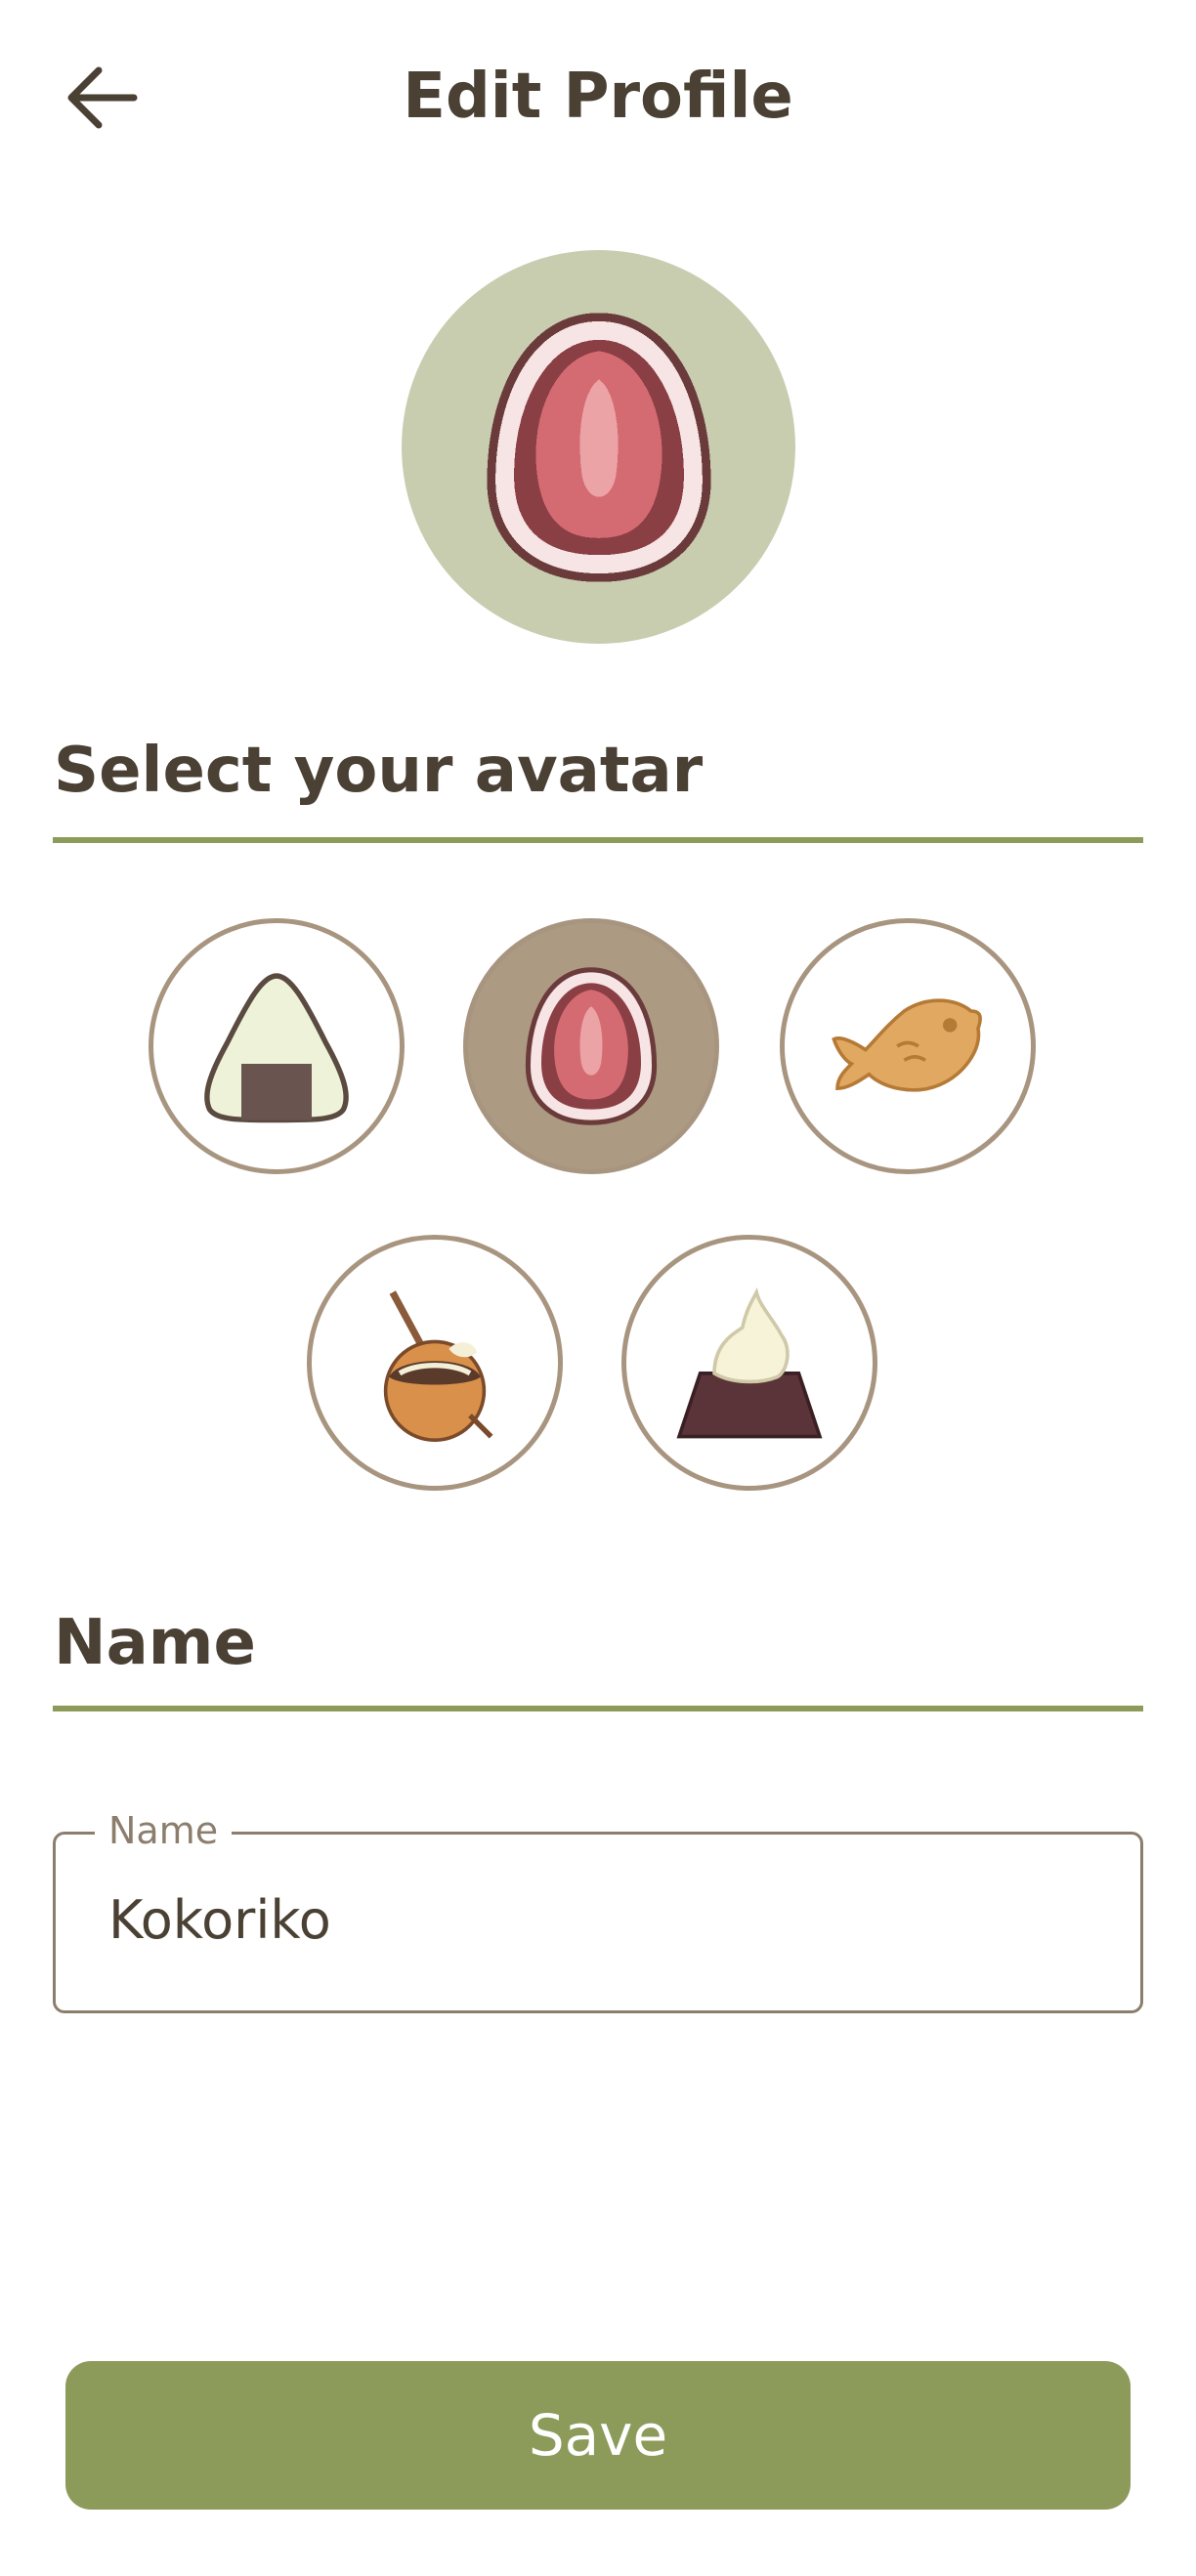 The width and height of the screenshot is (1196, 2576). Describe the element at coordinates (438, 1366) in the screenshot. I see `takoyaki-icon` at that location.